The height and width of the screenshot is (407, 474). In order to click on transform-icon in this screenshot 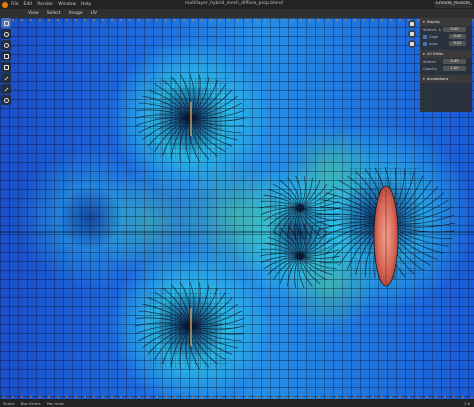, I will do `click(6, 67)`.